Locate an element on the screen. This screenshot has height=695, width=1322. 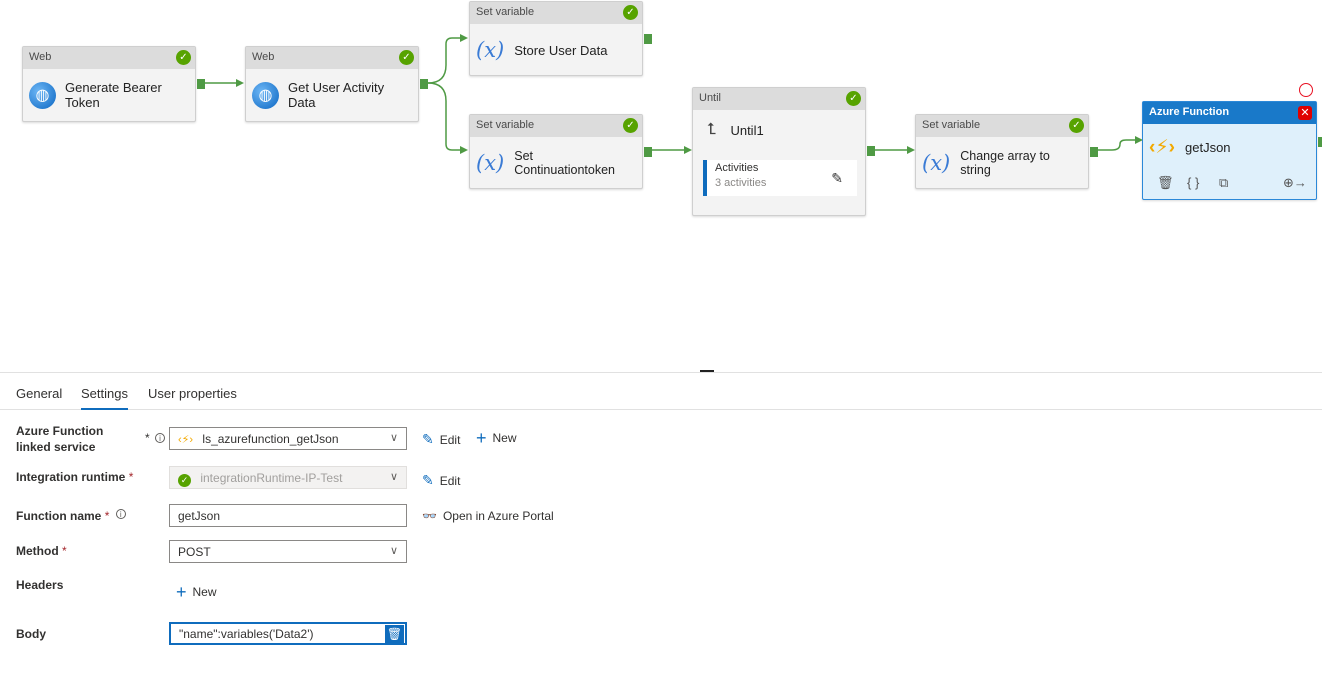
integration-runtime-label: Integration runtime * is located at coordinates (75, 477).